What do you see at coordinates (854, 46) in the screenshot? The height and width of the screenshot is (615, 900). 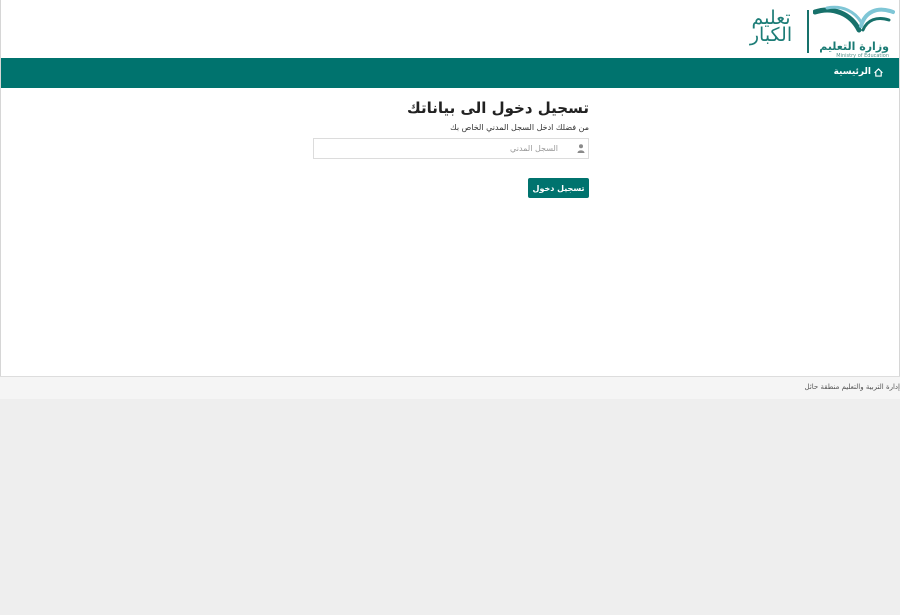 I see `ministry-name-ar: وزارة التعليم` at bounding box center [854, 46].